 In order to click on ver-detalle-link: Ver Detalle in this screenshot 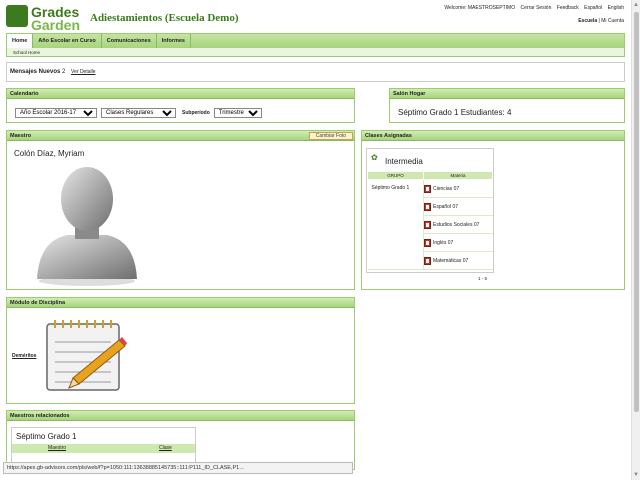, I will do `click(83, 72)`.